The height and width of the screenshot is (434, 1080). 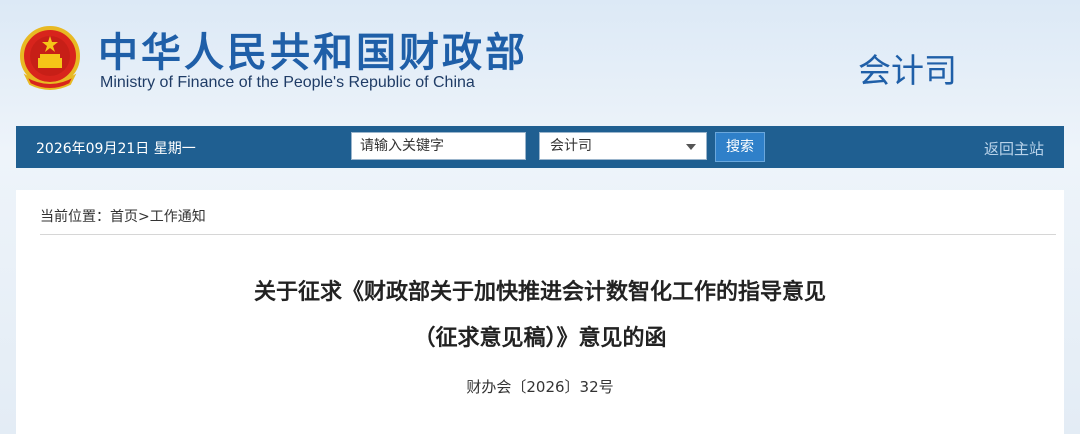 What do you see at coordinates (438, 146) in the screenshot?
I see `search-input: 请输入关键字` at bounding box center [438, 146].